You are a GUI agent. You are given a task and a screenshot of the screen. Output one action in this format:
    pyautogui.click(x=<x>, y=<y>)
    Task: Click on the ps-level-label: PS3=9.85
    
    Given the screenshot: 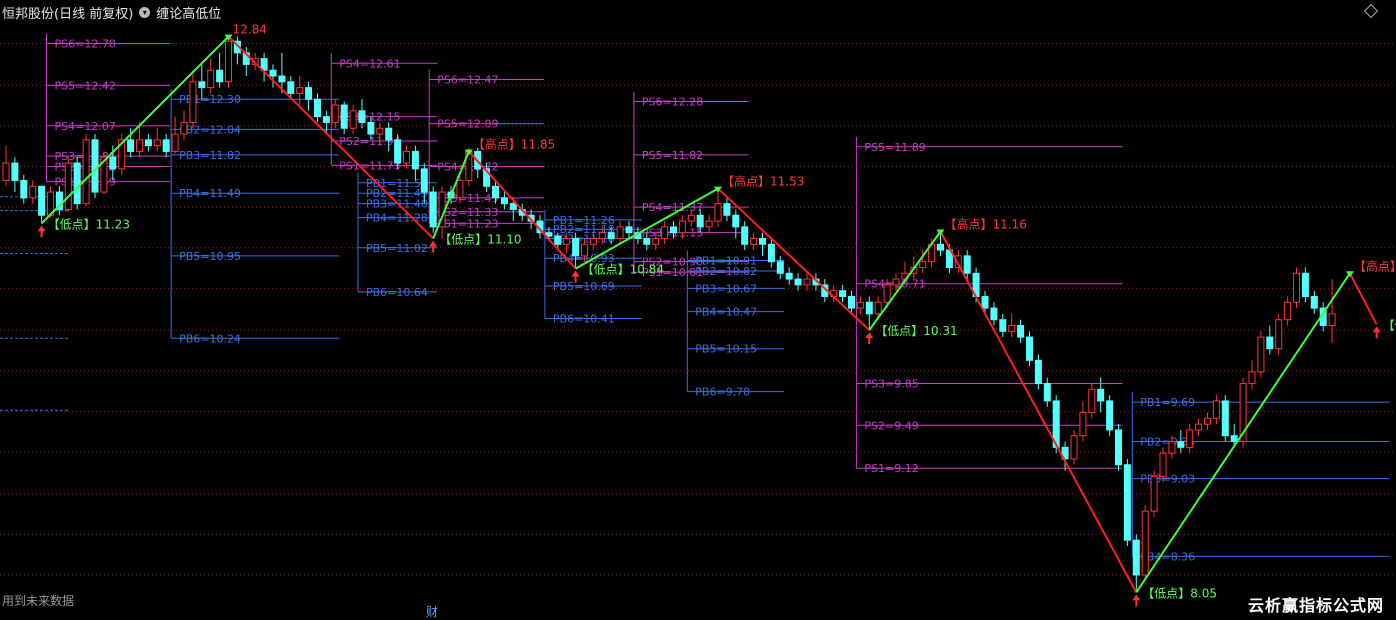 What is the action you would take?
    pyautogui.click(x=891, y=384)
    